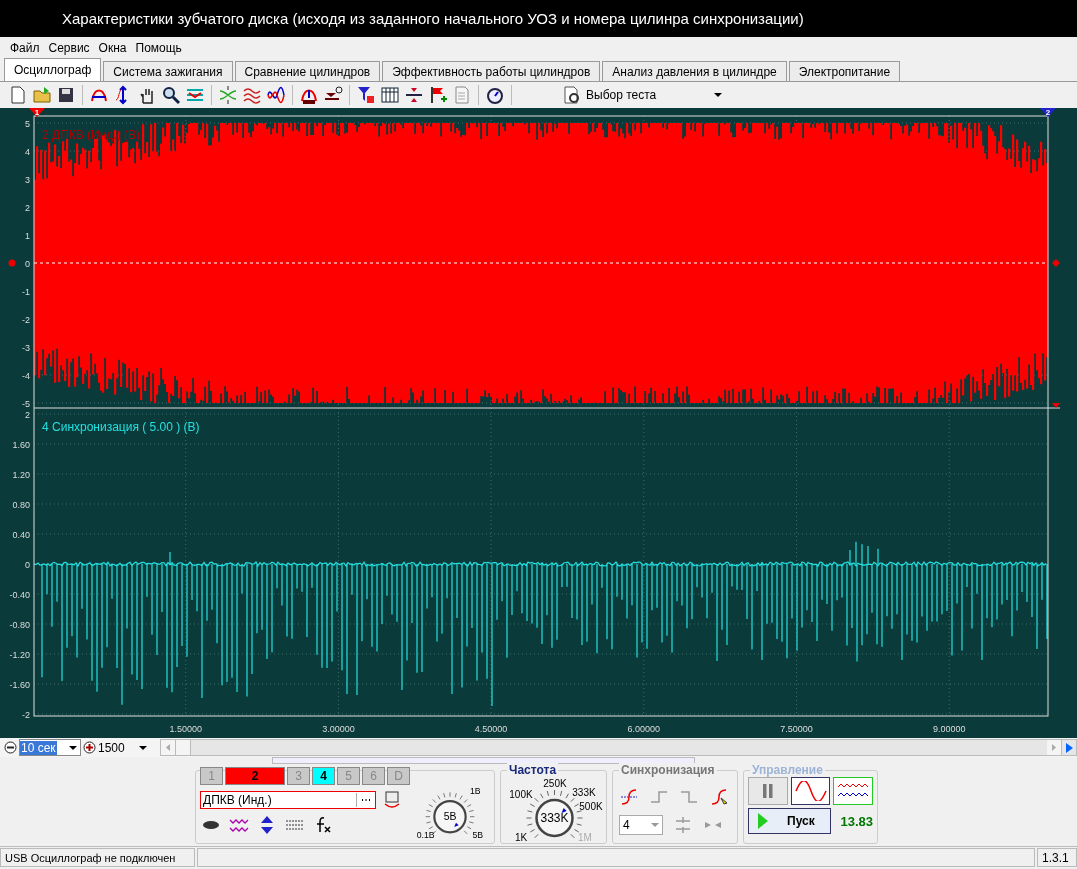  I want to click on axis-tick-label: 0.80, so click(21, 505).